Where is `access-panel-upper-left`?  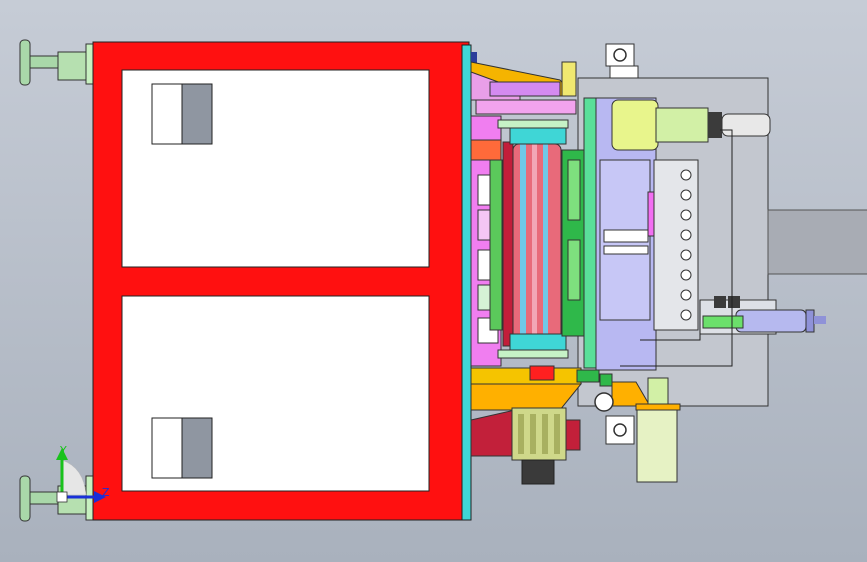 access-panel-upper-left is located at coordinates (167, 114).